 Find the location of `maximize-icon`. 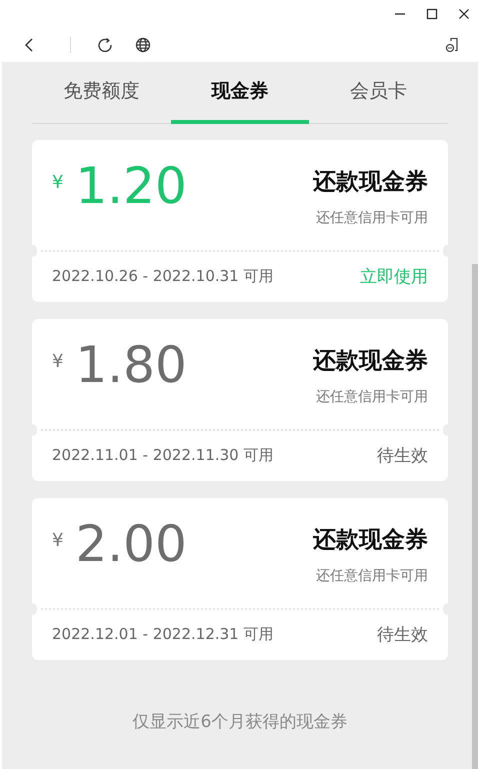

maximize-icon is located at coordinates (432, 14).